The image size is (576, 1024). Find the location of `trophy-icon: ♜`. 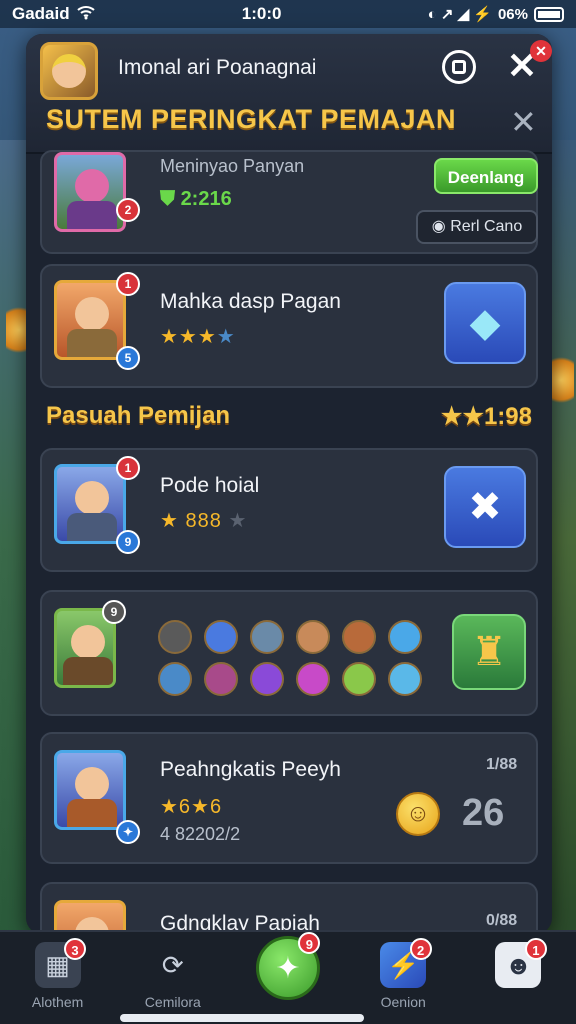

trophy-icon: ♜ is located at coordinates (489, 652).